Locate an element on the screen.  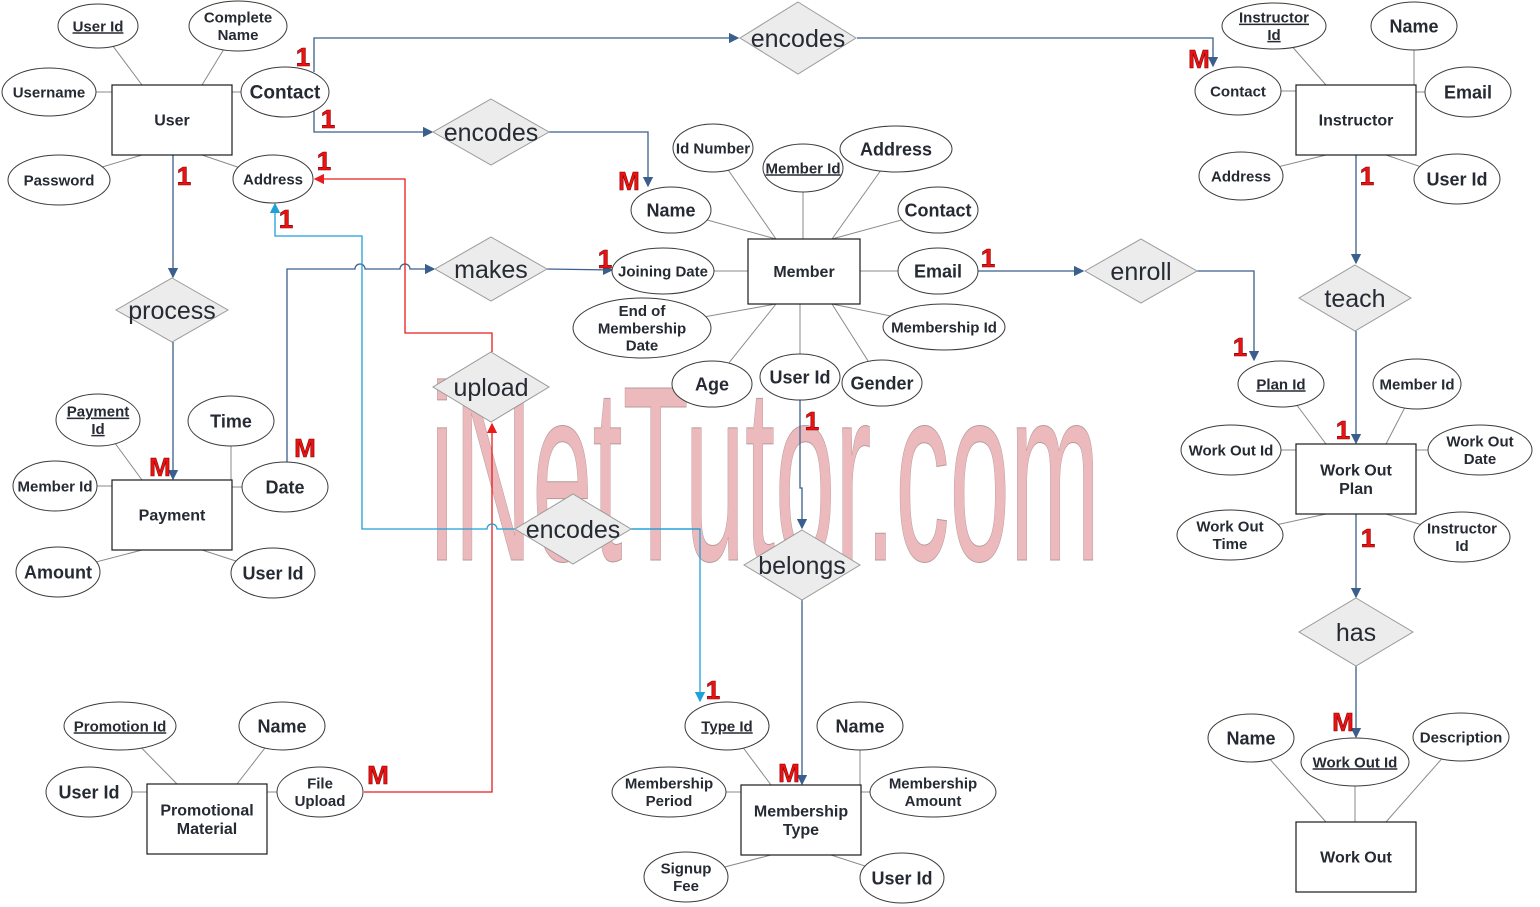
relationship-label: upload is located at coordinates (490, 388).